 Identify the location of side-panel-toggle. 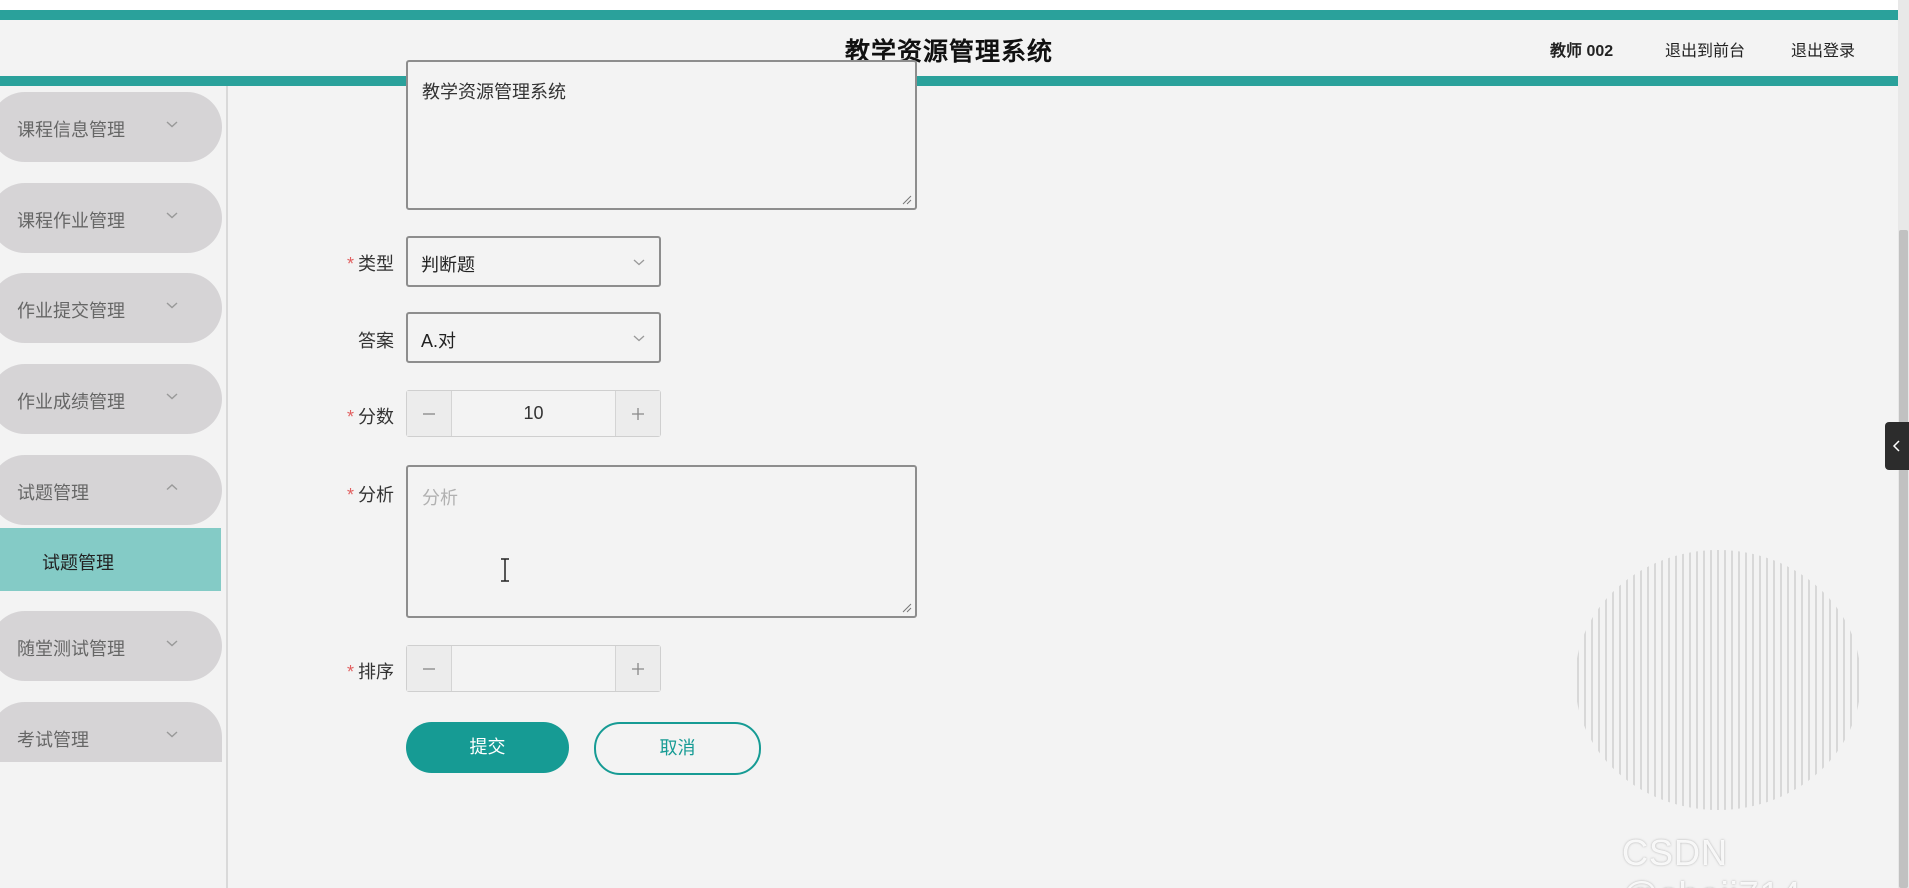
(1897, 446).